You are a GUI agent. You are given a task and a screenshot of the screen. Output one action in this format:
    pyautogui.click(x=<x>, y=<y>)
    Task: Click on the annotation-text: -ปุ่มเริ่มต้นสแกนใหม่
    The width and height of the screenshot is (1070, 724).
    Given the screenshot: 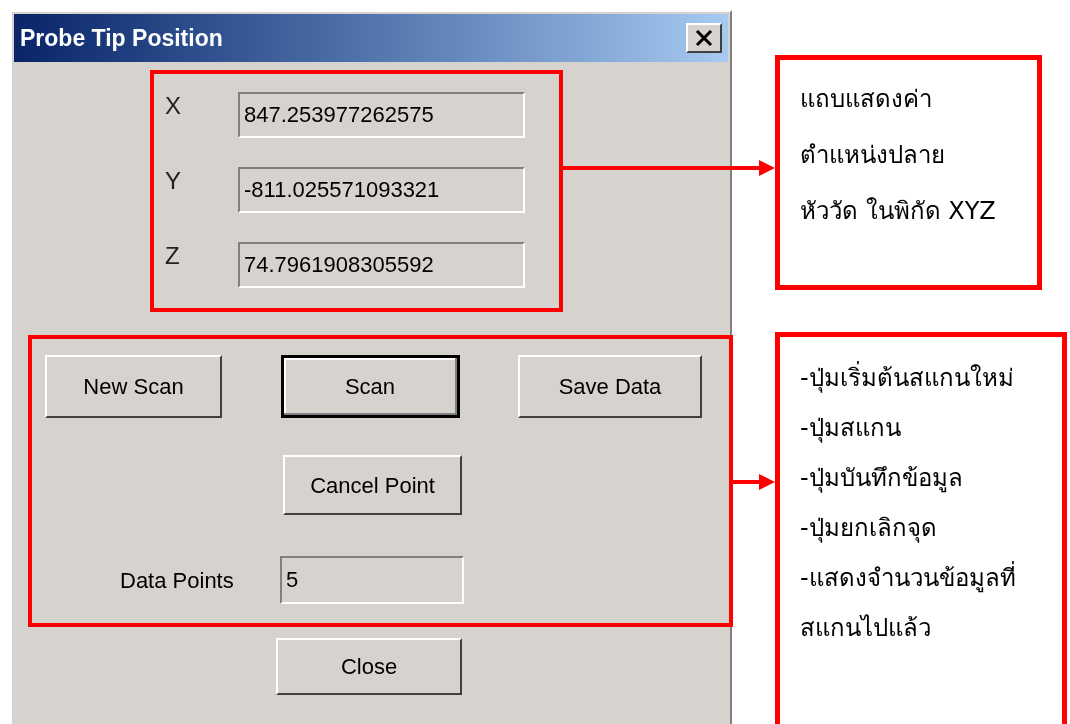 What is the action you would take?
    pyautogui.click(x=931, y=378)
    